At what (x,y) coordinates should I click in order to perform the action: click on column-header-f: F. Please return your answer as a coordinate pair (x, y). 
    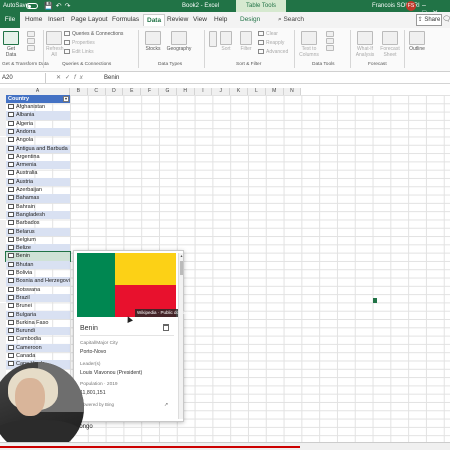
    Looking at the image, I should click on (150, 91).